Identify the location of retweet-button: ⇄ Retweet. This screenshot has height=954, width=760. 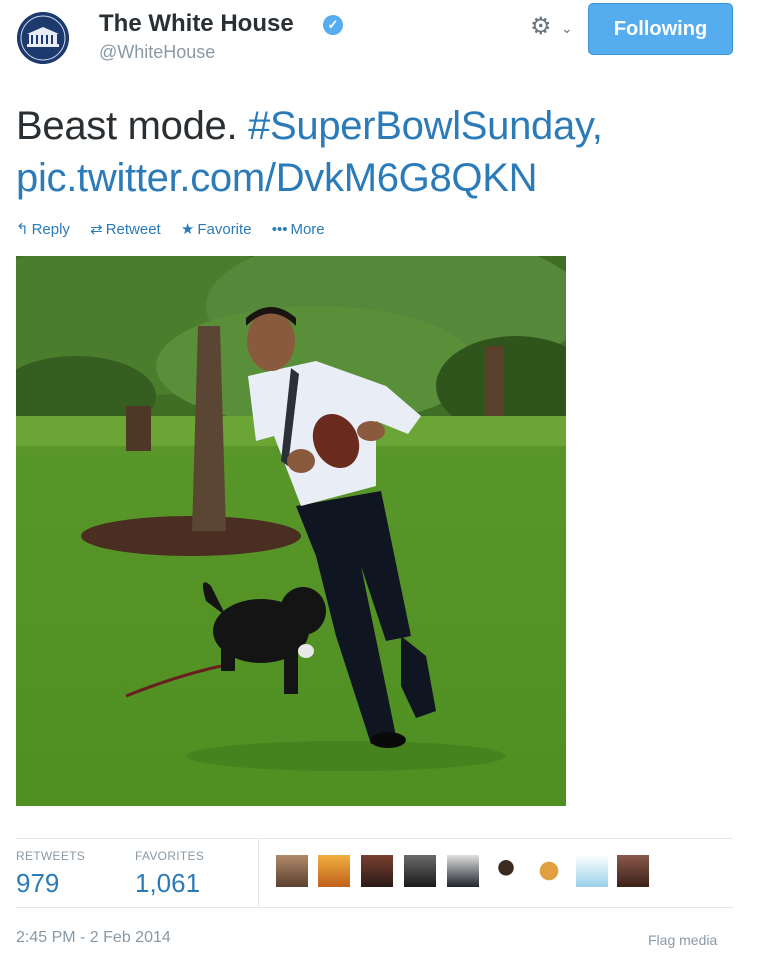
(125, 229).